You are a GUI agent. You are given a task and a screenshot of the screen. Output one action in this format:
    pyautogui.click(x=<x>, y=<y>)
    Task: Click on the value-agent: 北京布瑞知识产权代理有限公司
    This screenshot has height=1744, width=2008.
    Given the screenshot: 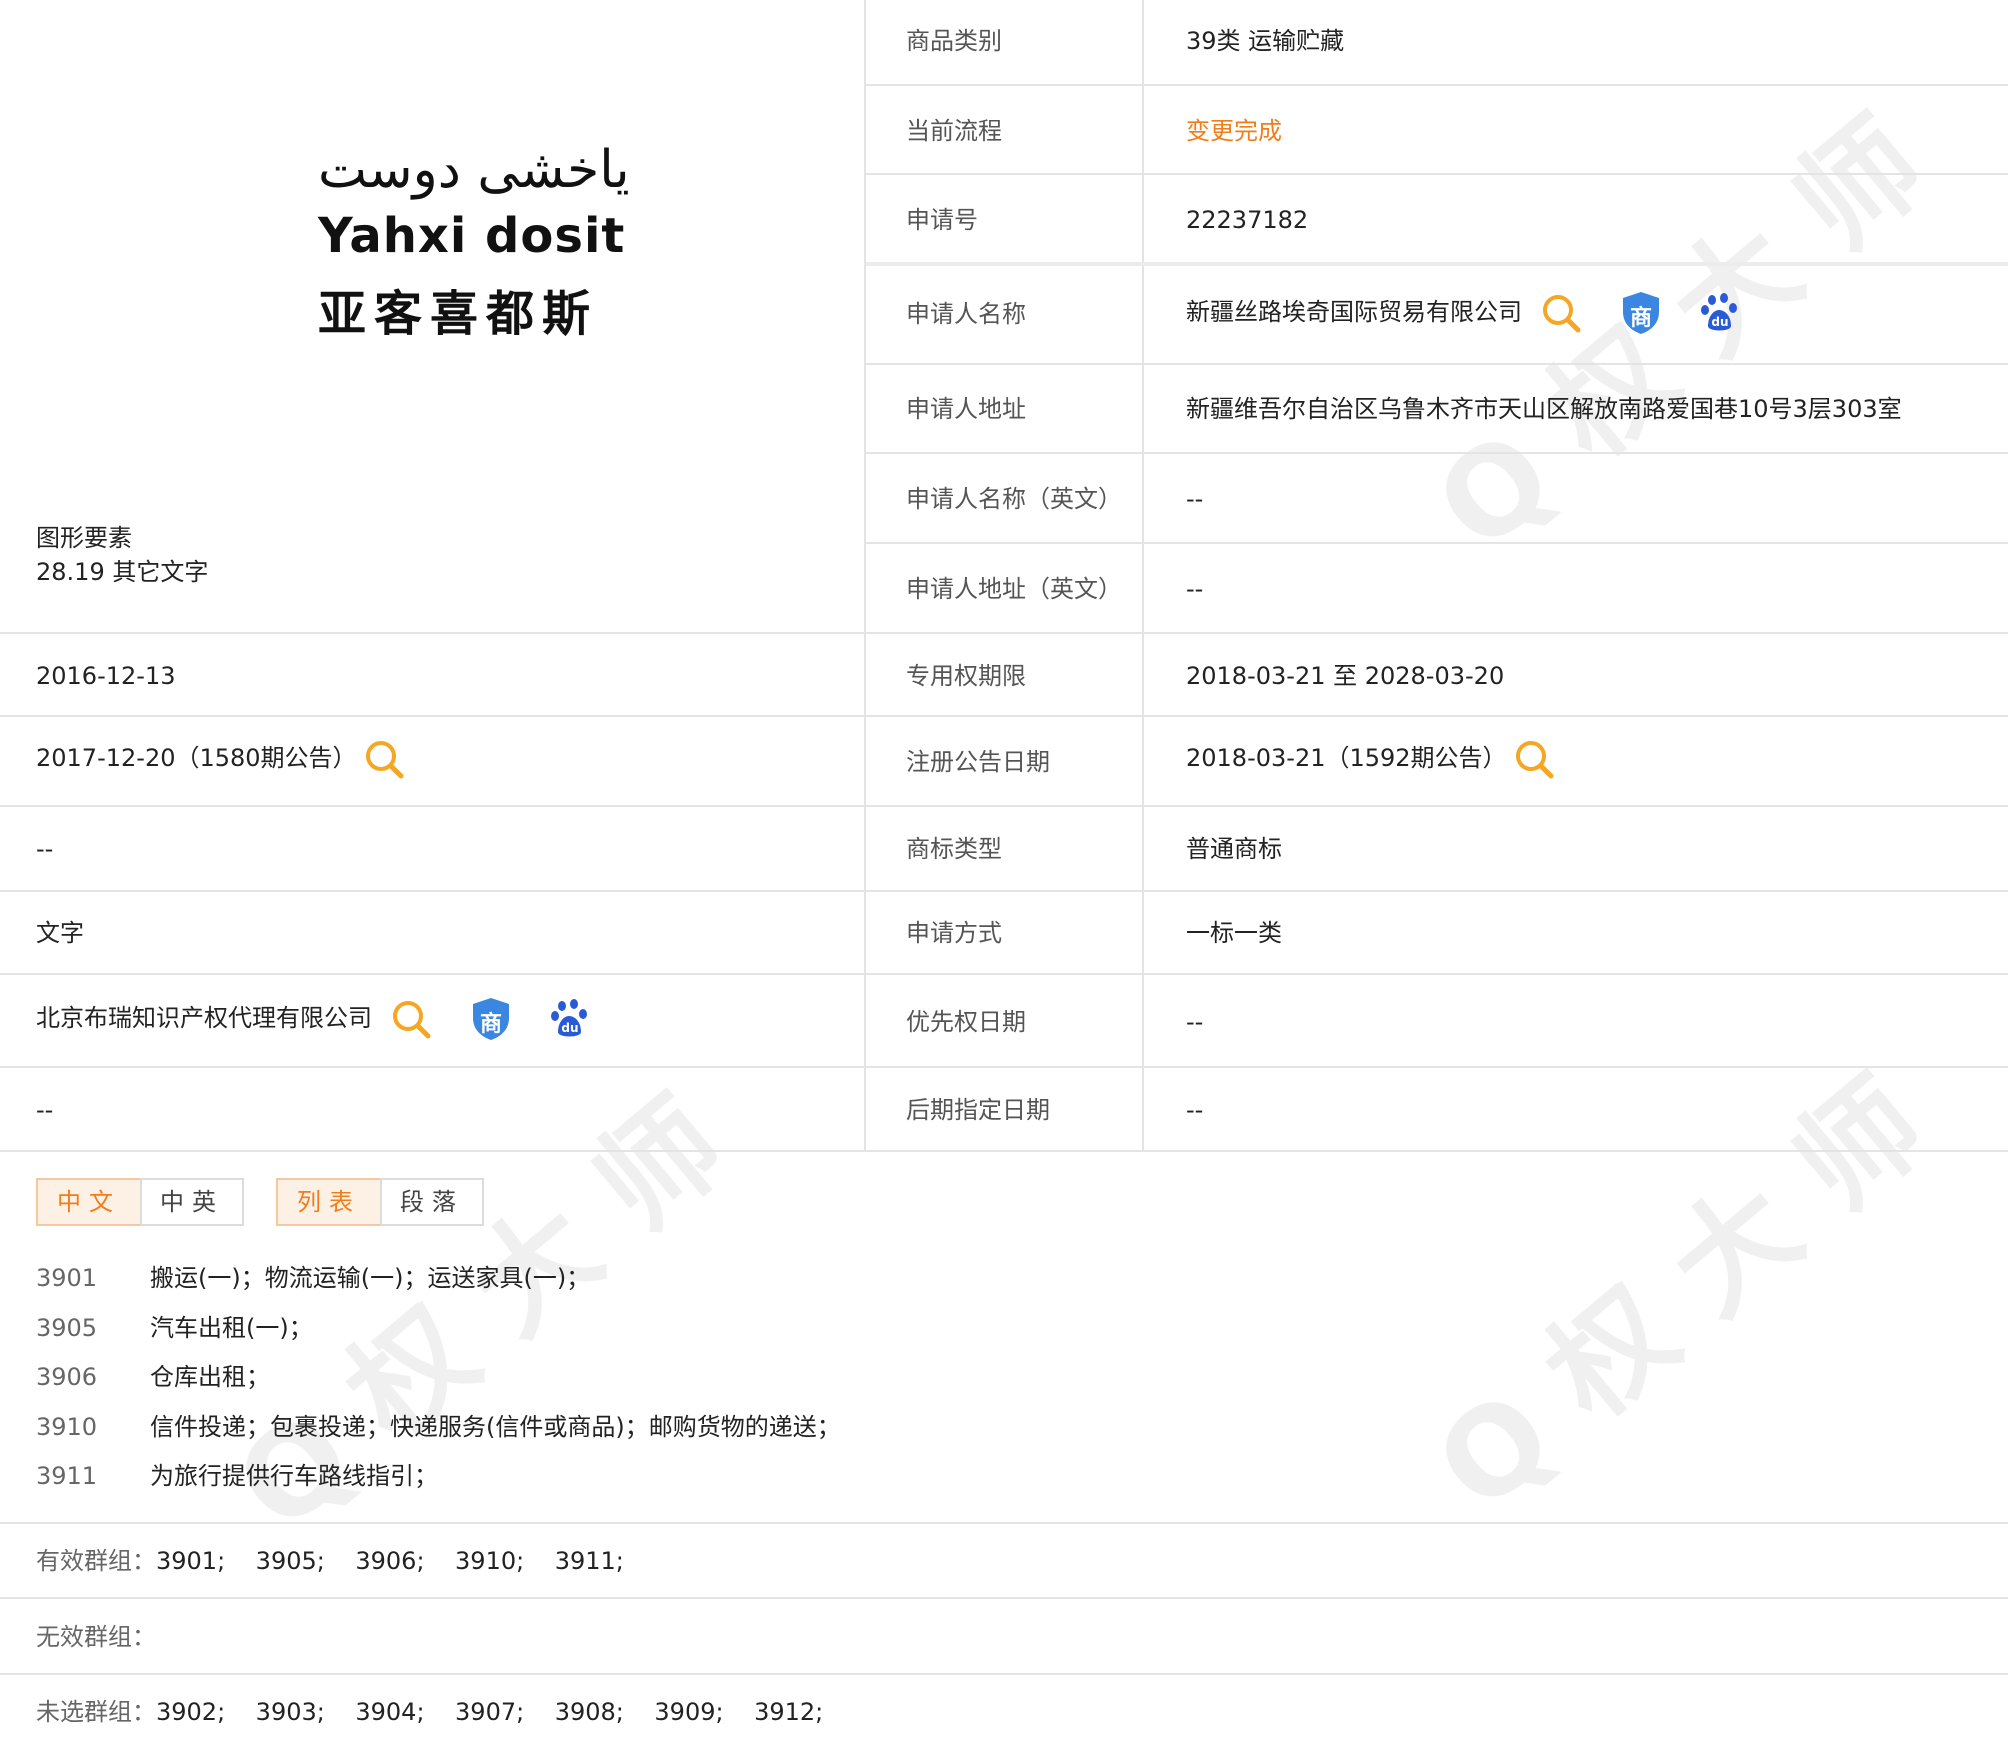 What is the action you would take?
    pyautogui.click(x=204, y=1018)
    